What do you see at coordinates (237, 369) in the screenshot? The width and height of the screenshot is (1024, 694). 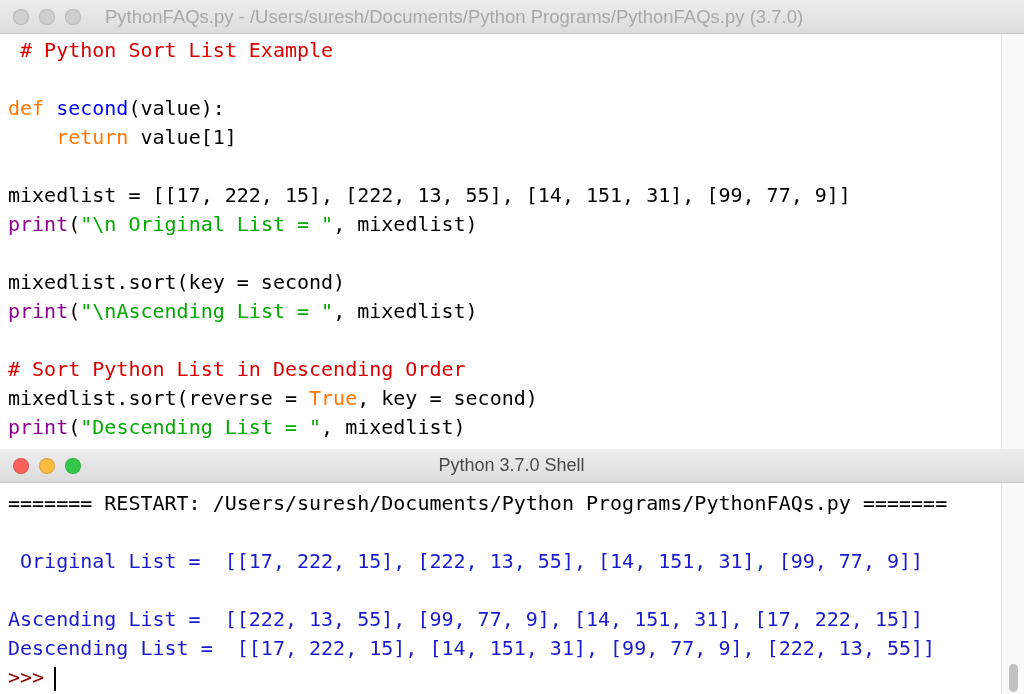 I see `code-line: # Sort Python List in Descending Order` at bounding box center [237, 369].